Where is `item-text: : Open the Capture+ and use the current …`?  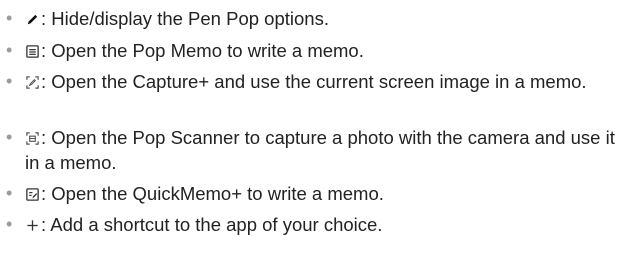
item-text: : Open the Capture+ and use the current … is located at coordinates (314, 81).